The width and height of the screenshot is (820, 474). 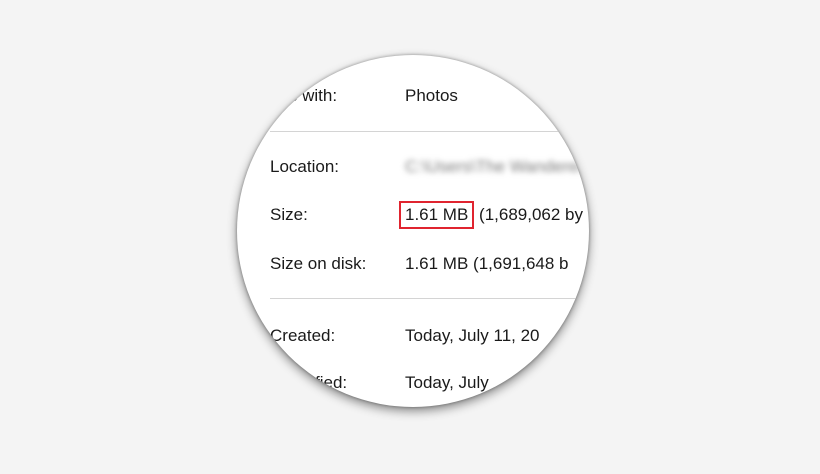 What do you see at coordinates (447, 382) in the screenshot?
I see `modified-value: Today, July` at bounding box center [447, 382].